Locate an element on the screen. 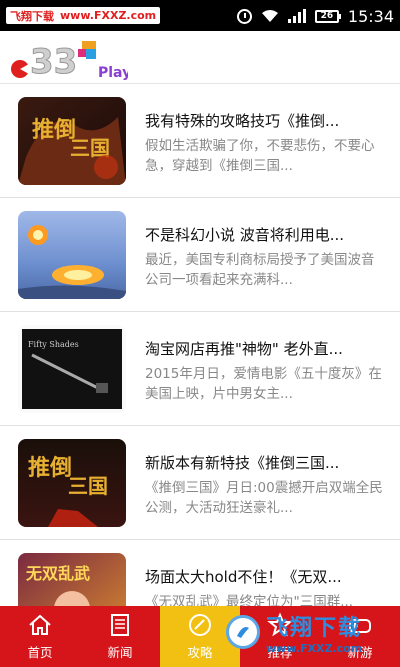 This screenshot has width=400, height=667. home-icon is located at coordinates (40, 624).